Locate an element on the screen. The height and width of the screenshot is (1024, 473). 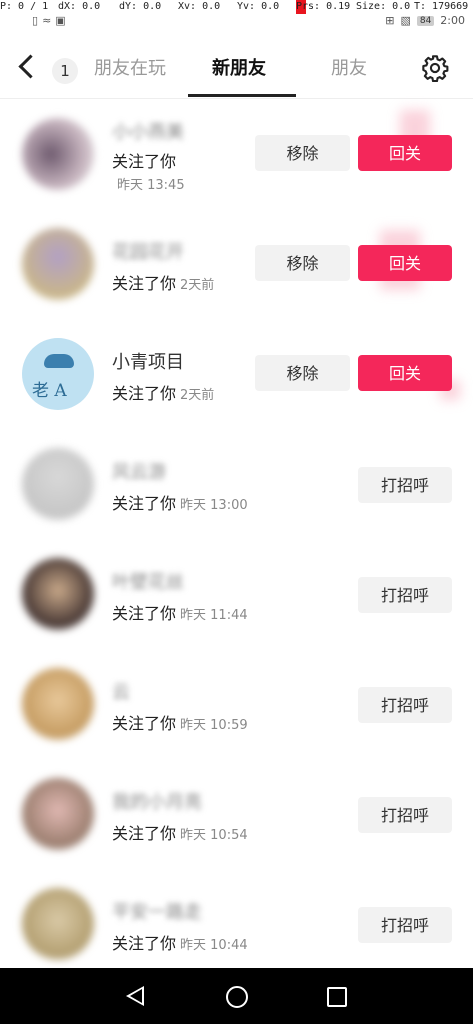
timestamp: 昨天 10:59 is located at coordinates (214, 725).